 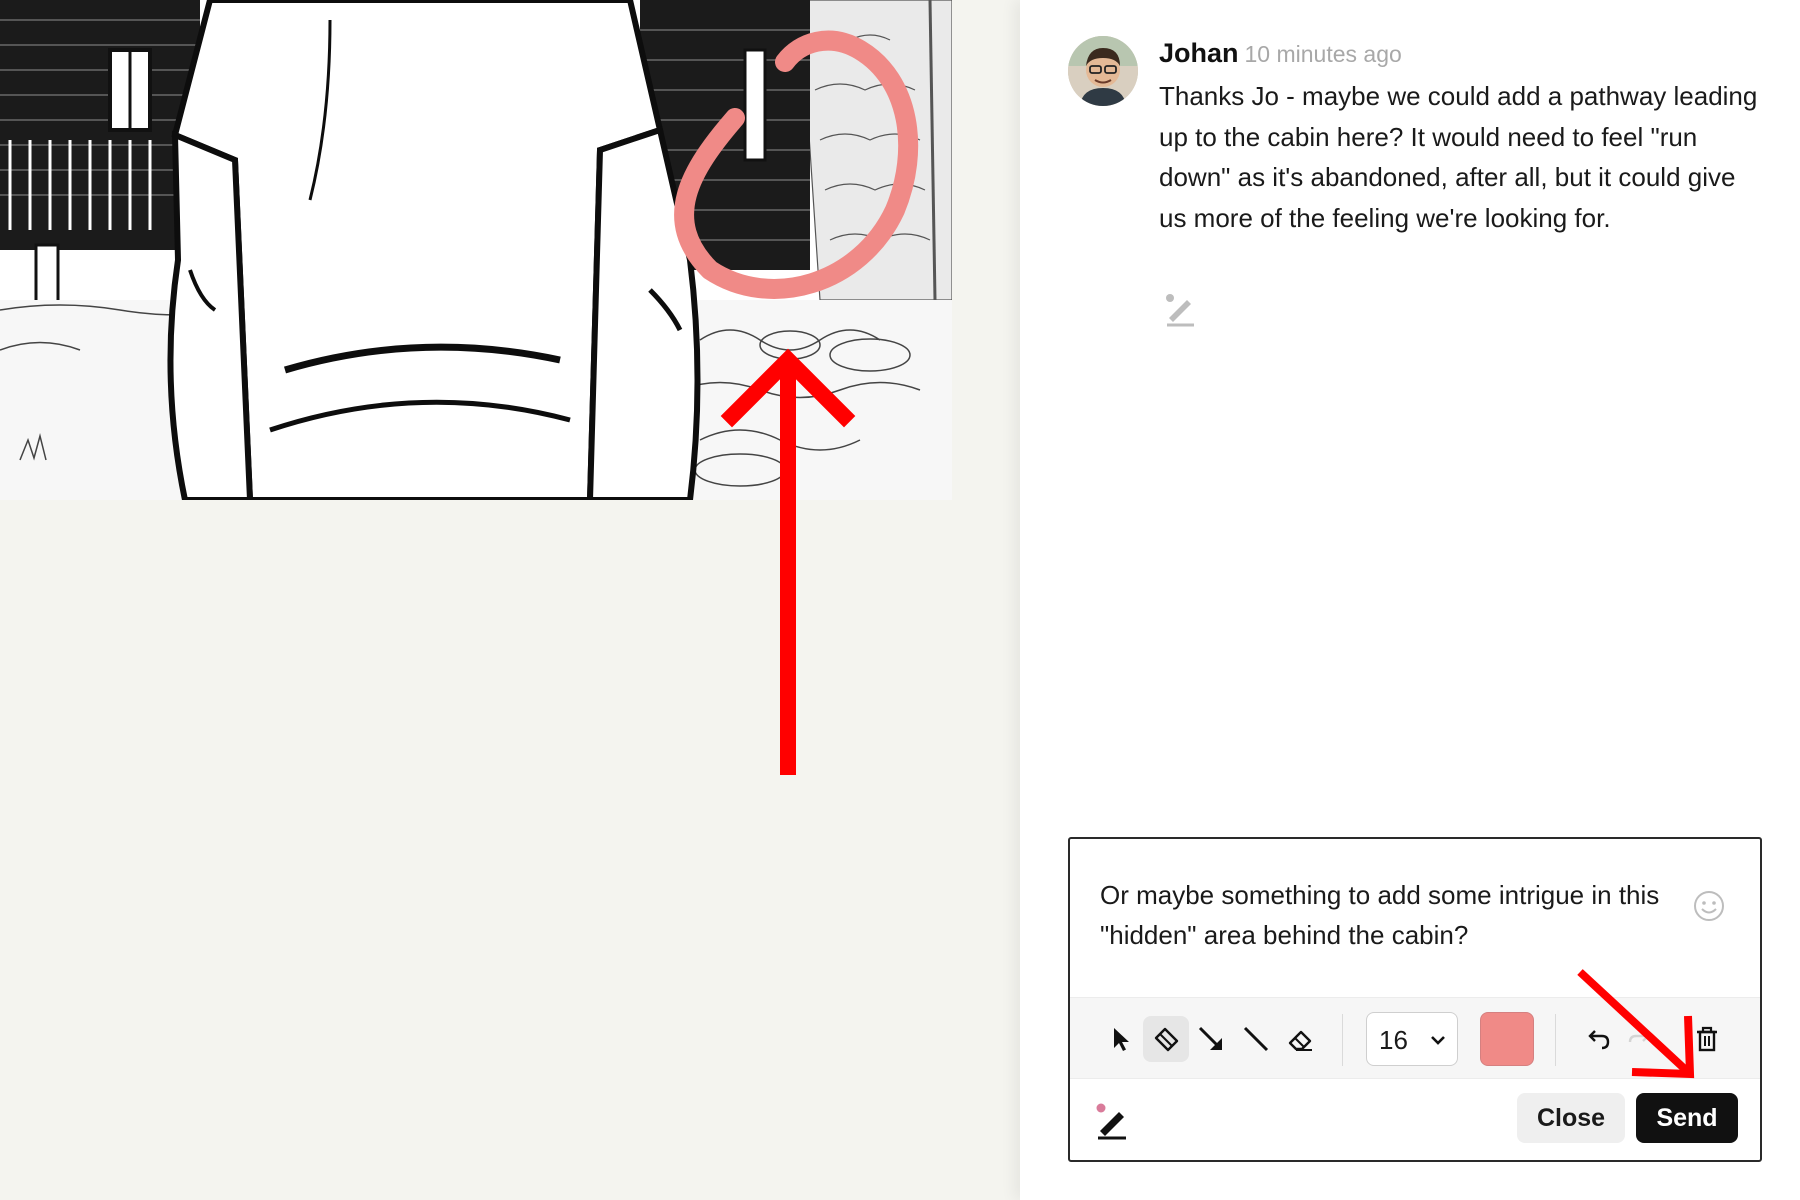 What do you see at coordinates (1393, 1040) in the screenshot?
I see `stroke-size-value: 16` at bounding box center [1393, 1040].